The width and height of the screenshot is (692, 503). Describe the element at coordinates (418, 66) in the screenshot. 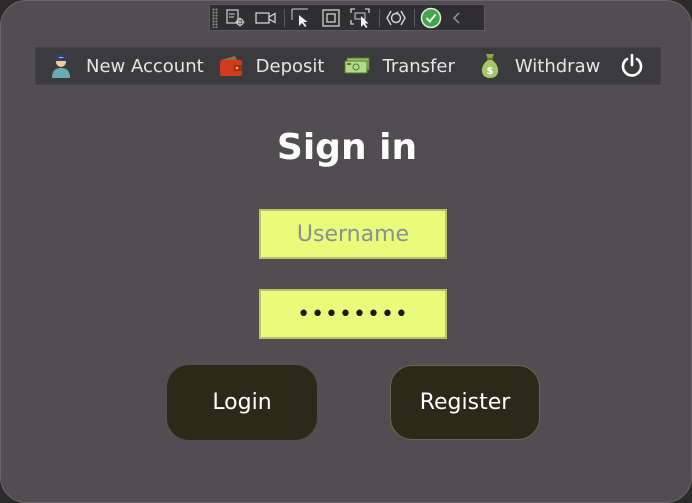

I see `menu-label: Transfer` at that location.